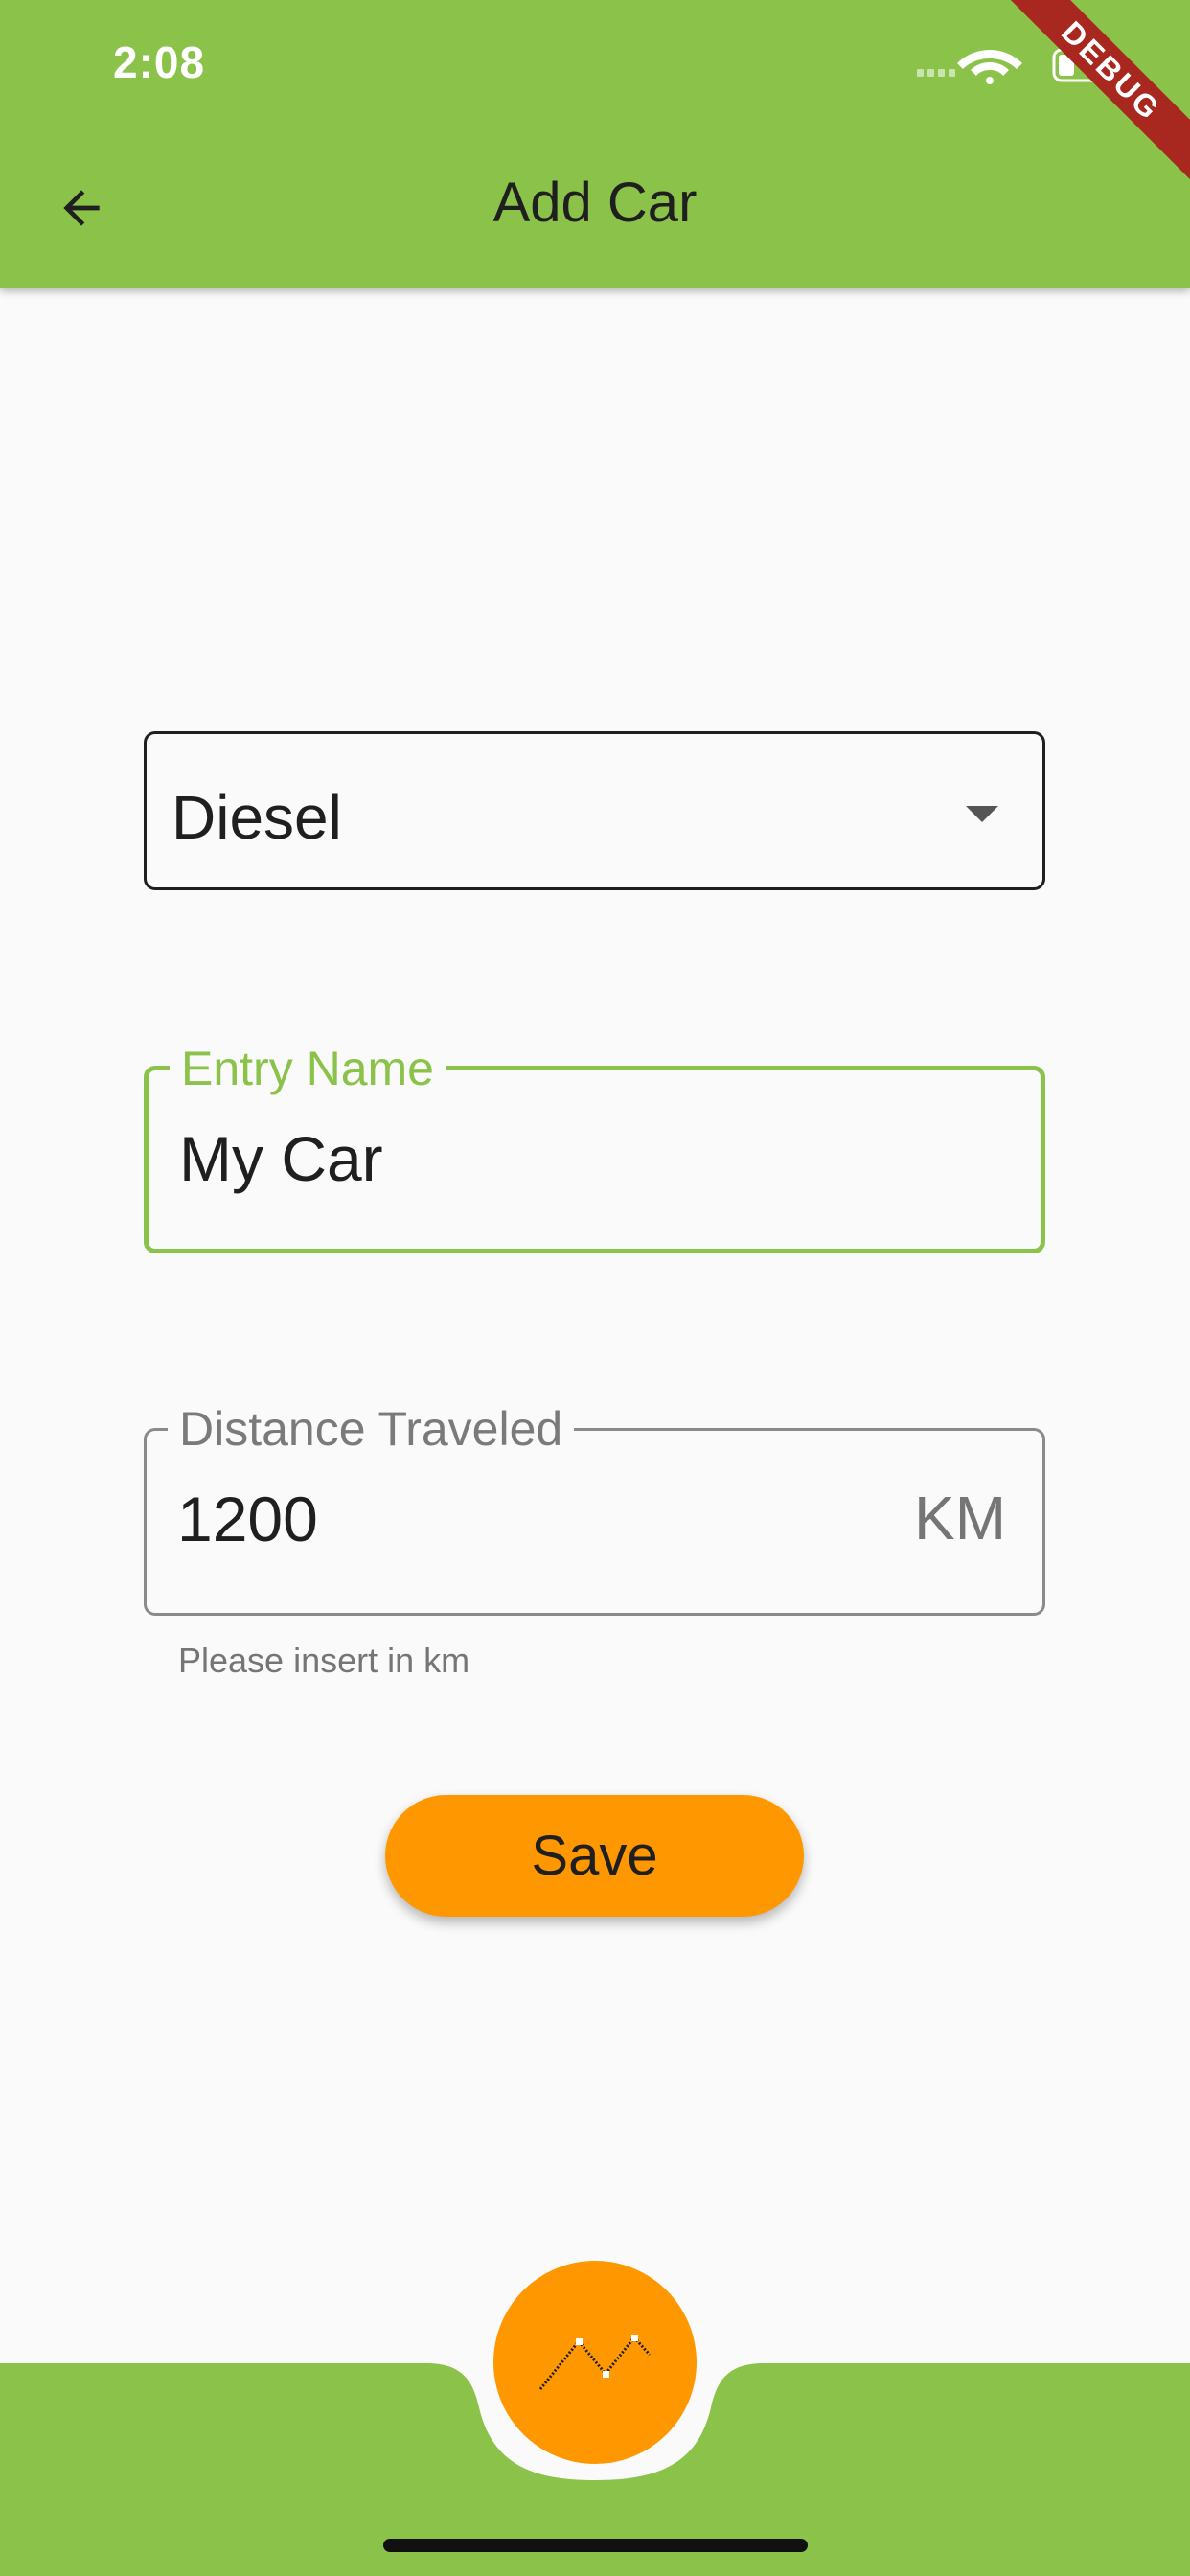 This screenshot has width=1190, height=2576. I want to click on statistics-fab, so click(595, 2363).